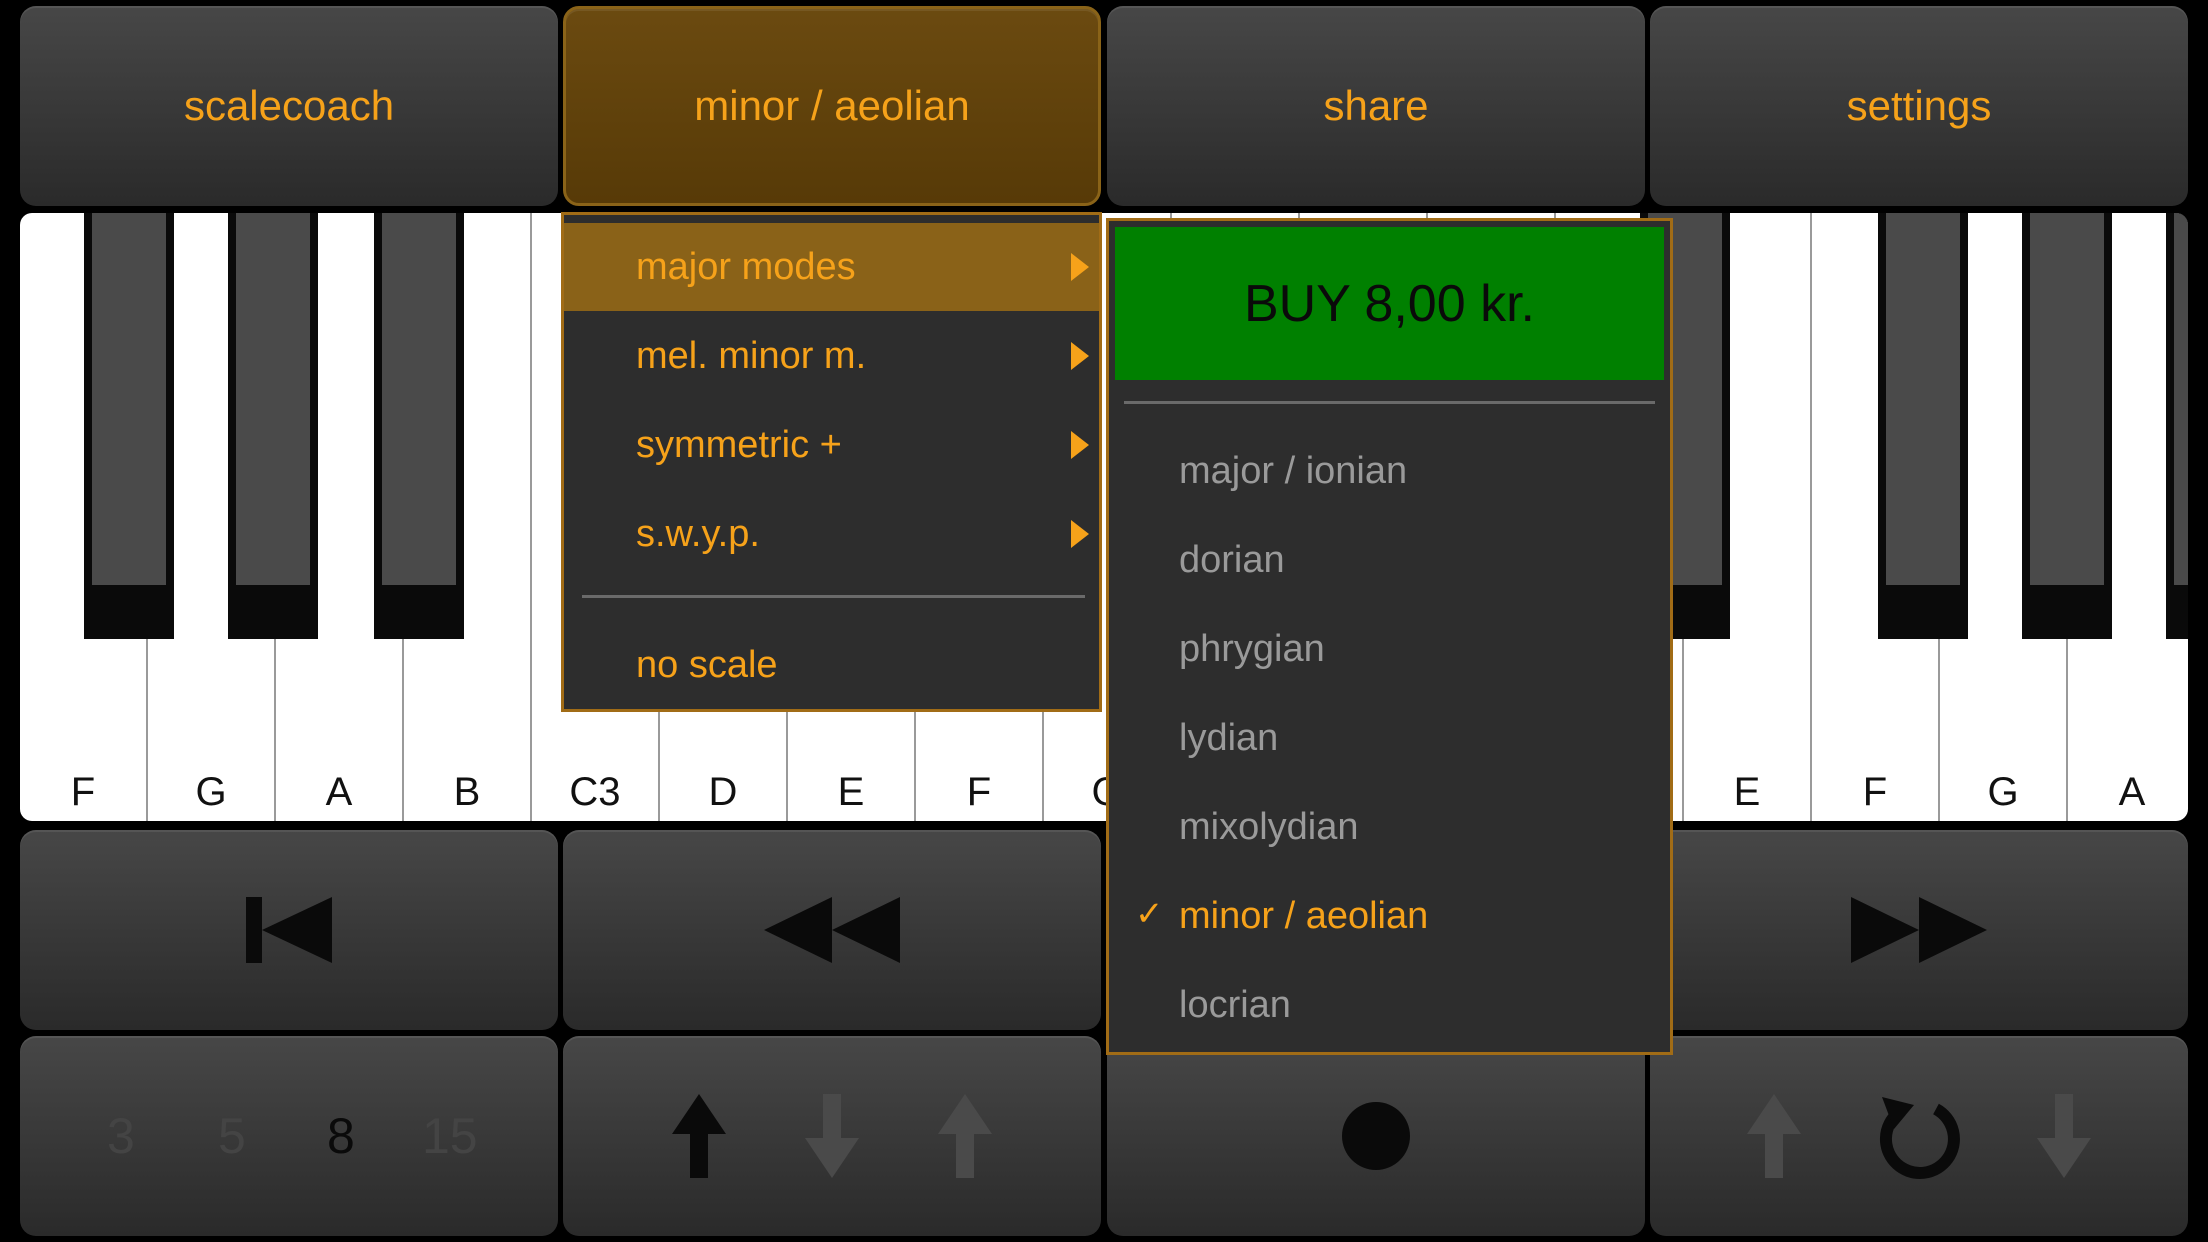 This screenshot has width=2208, height=1242. Describe the element at coordinates (1232, 559) in the screenshot. I see `mode-item-label: dorian` at that location.